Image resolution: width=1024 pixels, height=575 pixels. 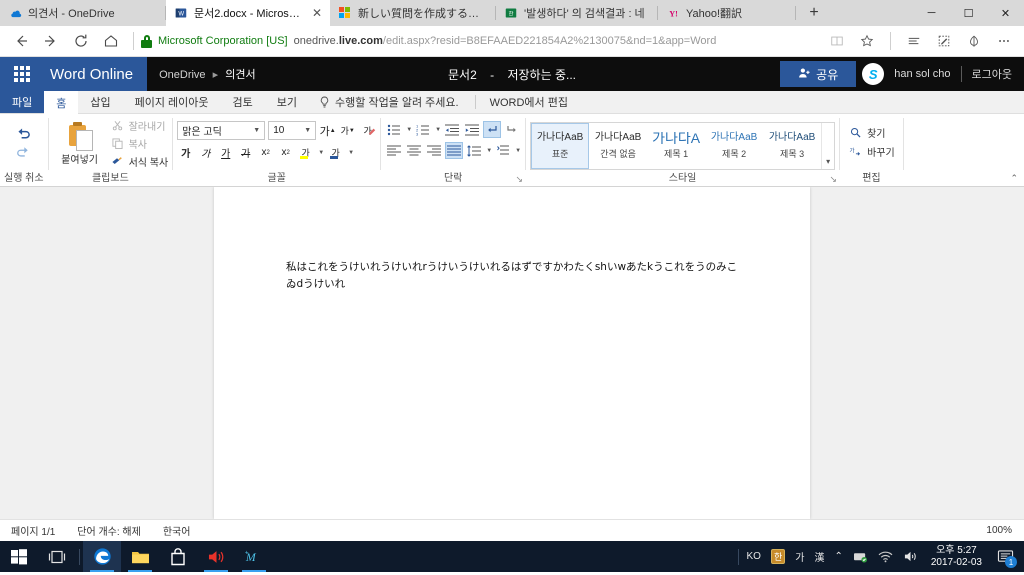 What do you see at coordinates (434, 150) in the screenshot?
I see `align-right-icon` at bounding box center [434, 150].